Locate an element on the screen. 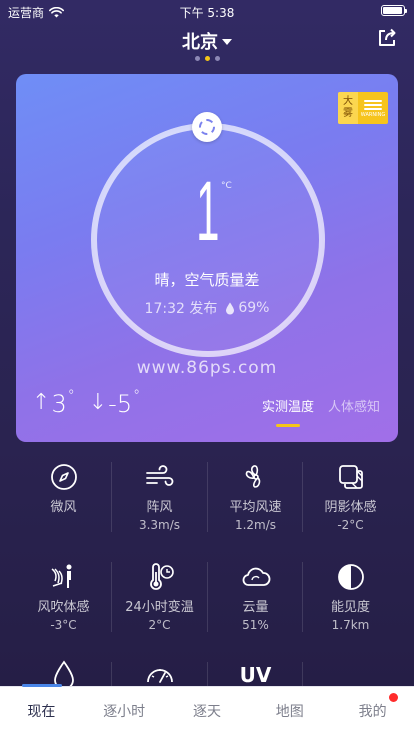 The width and height of the screenshot is (414, 736). city-name: 北京 is located at coordinates (200, 42).